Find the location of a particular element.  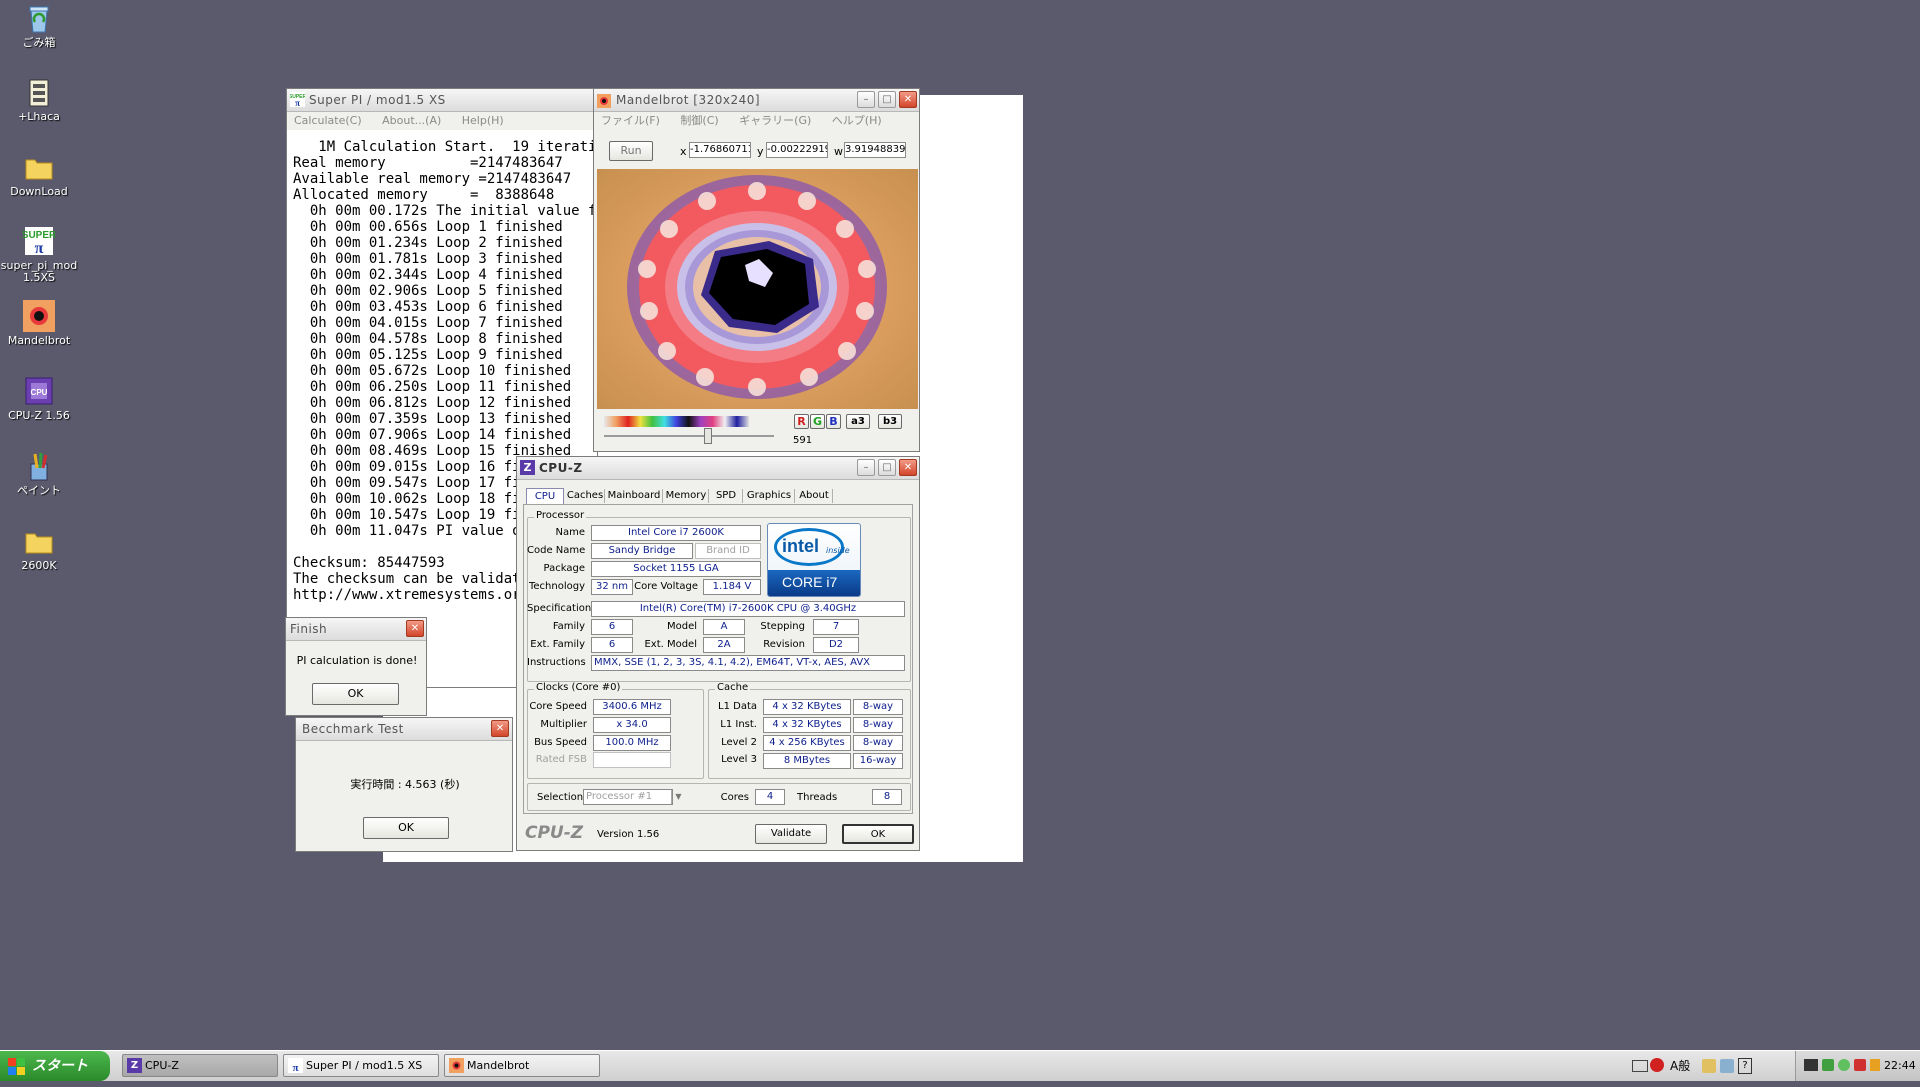

ime-tools-icon is located at coordinates (1727, 1066).